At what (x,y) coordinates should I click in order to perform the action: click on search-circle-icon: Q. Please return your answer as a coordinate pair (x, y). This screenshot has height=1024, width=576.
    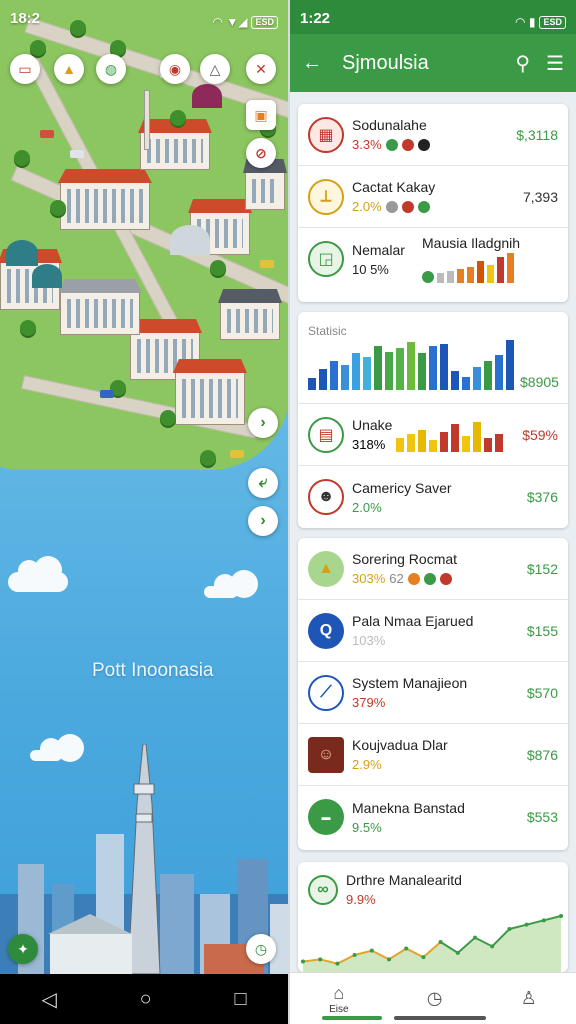
    Looking at the image, I should click on (326, 630).